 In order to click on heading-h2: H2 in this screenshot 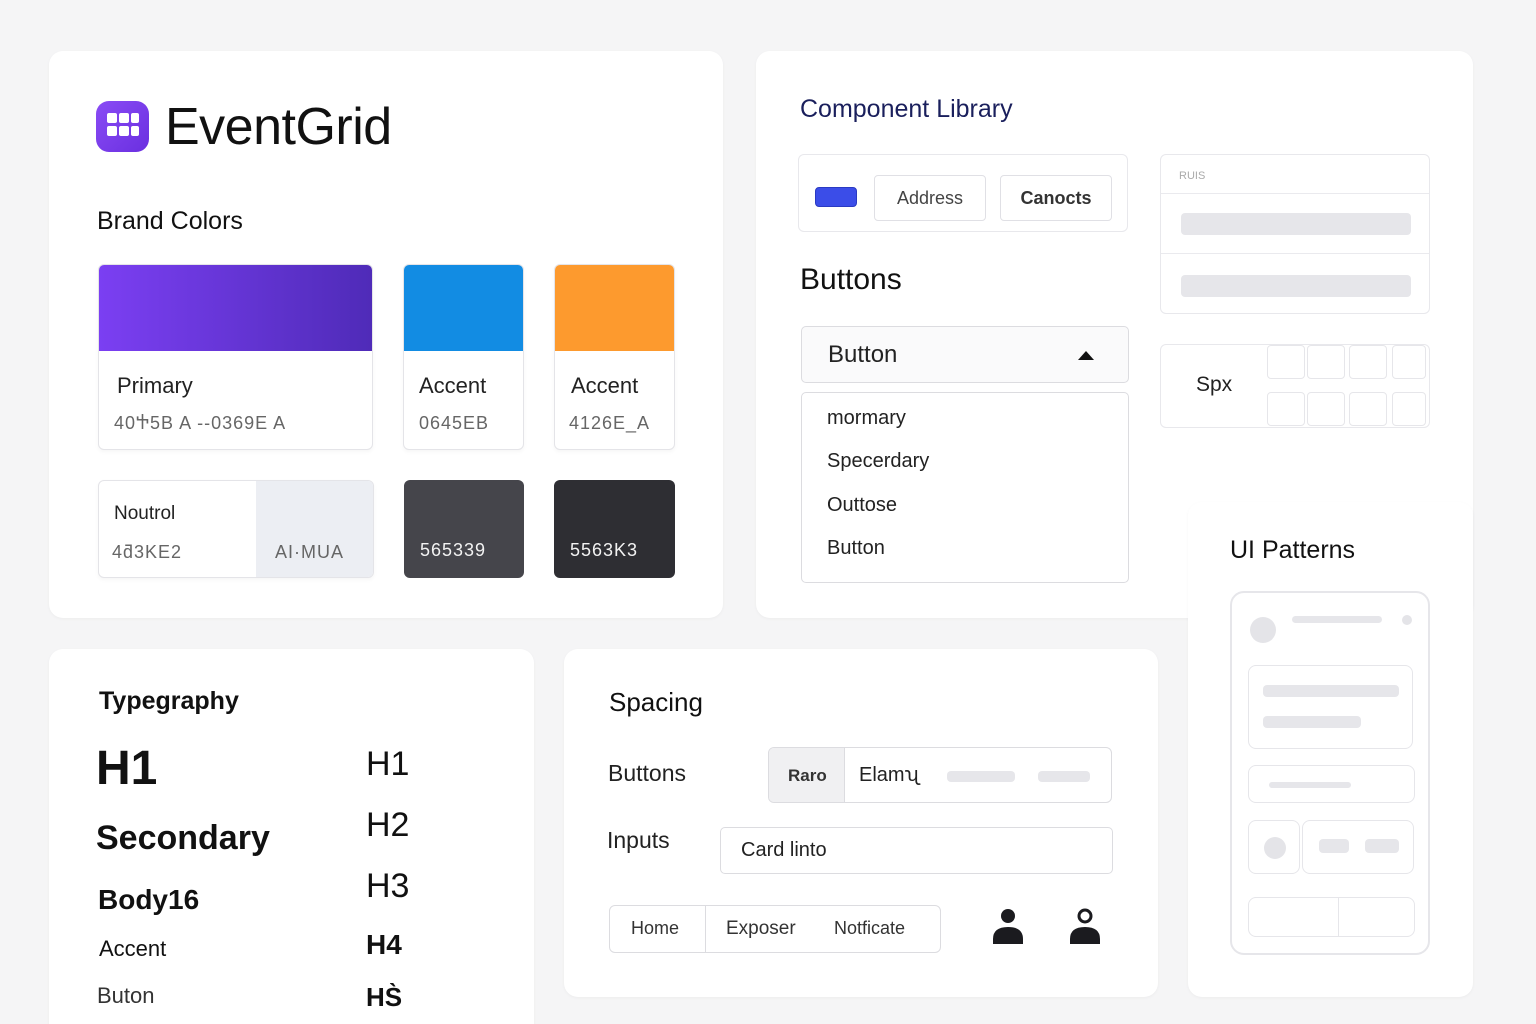, I will do `click(388, 825)`.